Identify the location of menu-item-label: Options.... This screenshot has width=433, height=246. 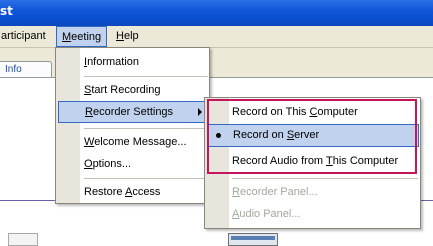
(108, 164).